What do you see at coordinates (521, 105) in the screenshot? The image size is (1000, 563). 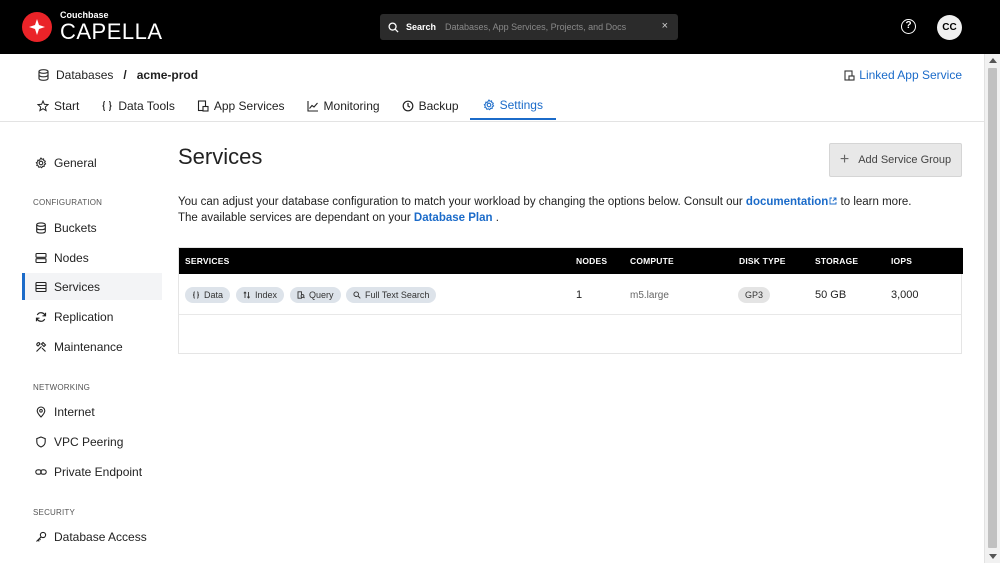 I see `tab-settings-label: Settings` at bounding box center [521, 105].